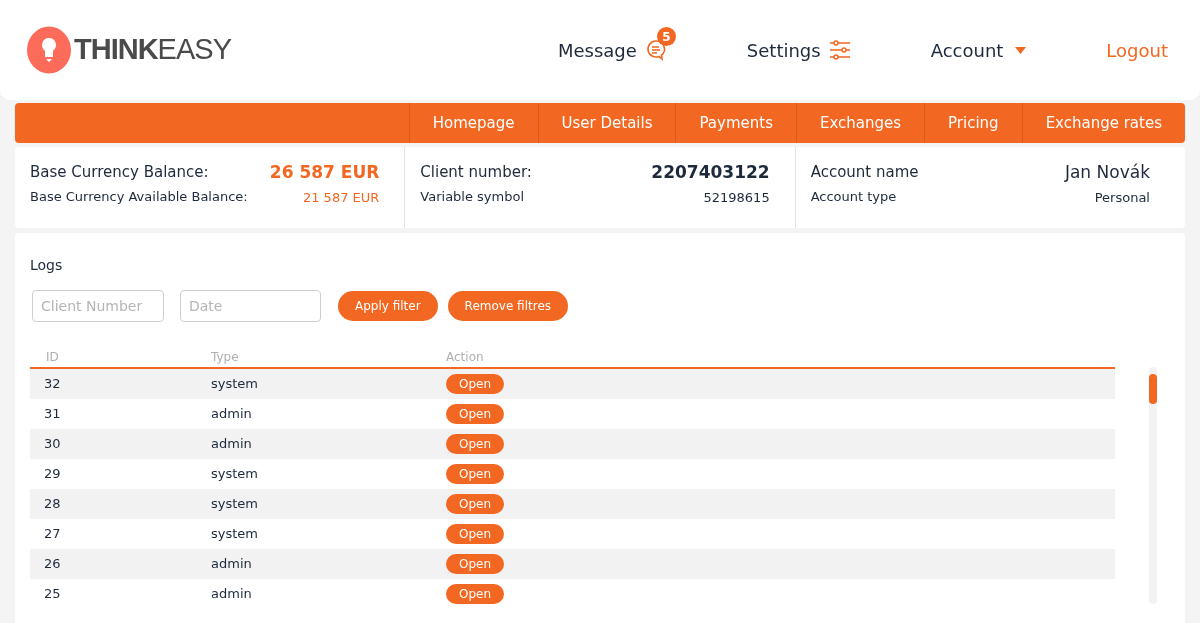  Describe the element at coordinates (152, 50) in the screenshot. I see `logo-wordmark: THINKEASY` at that location.